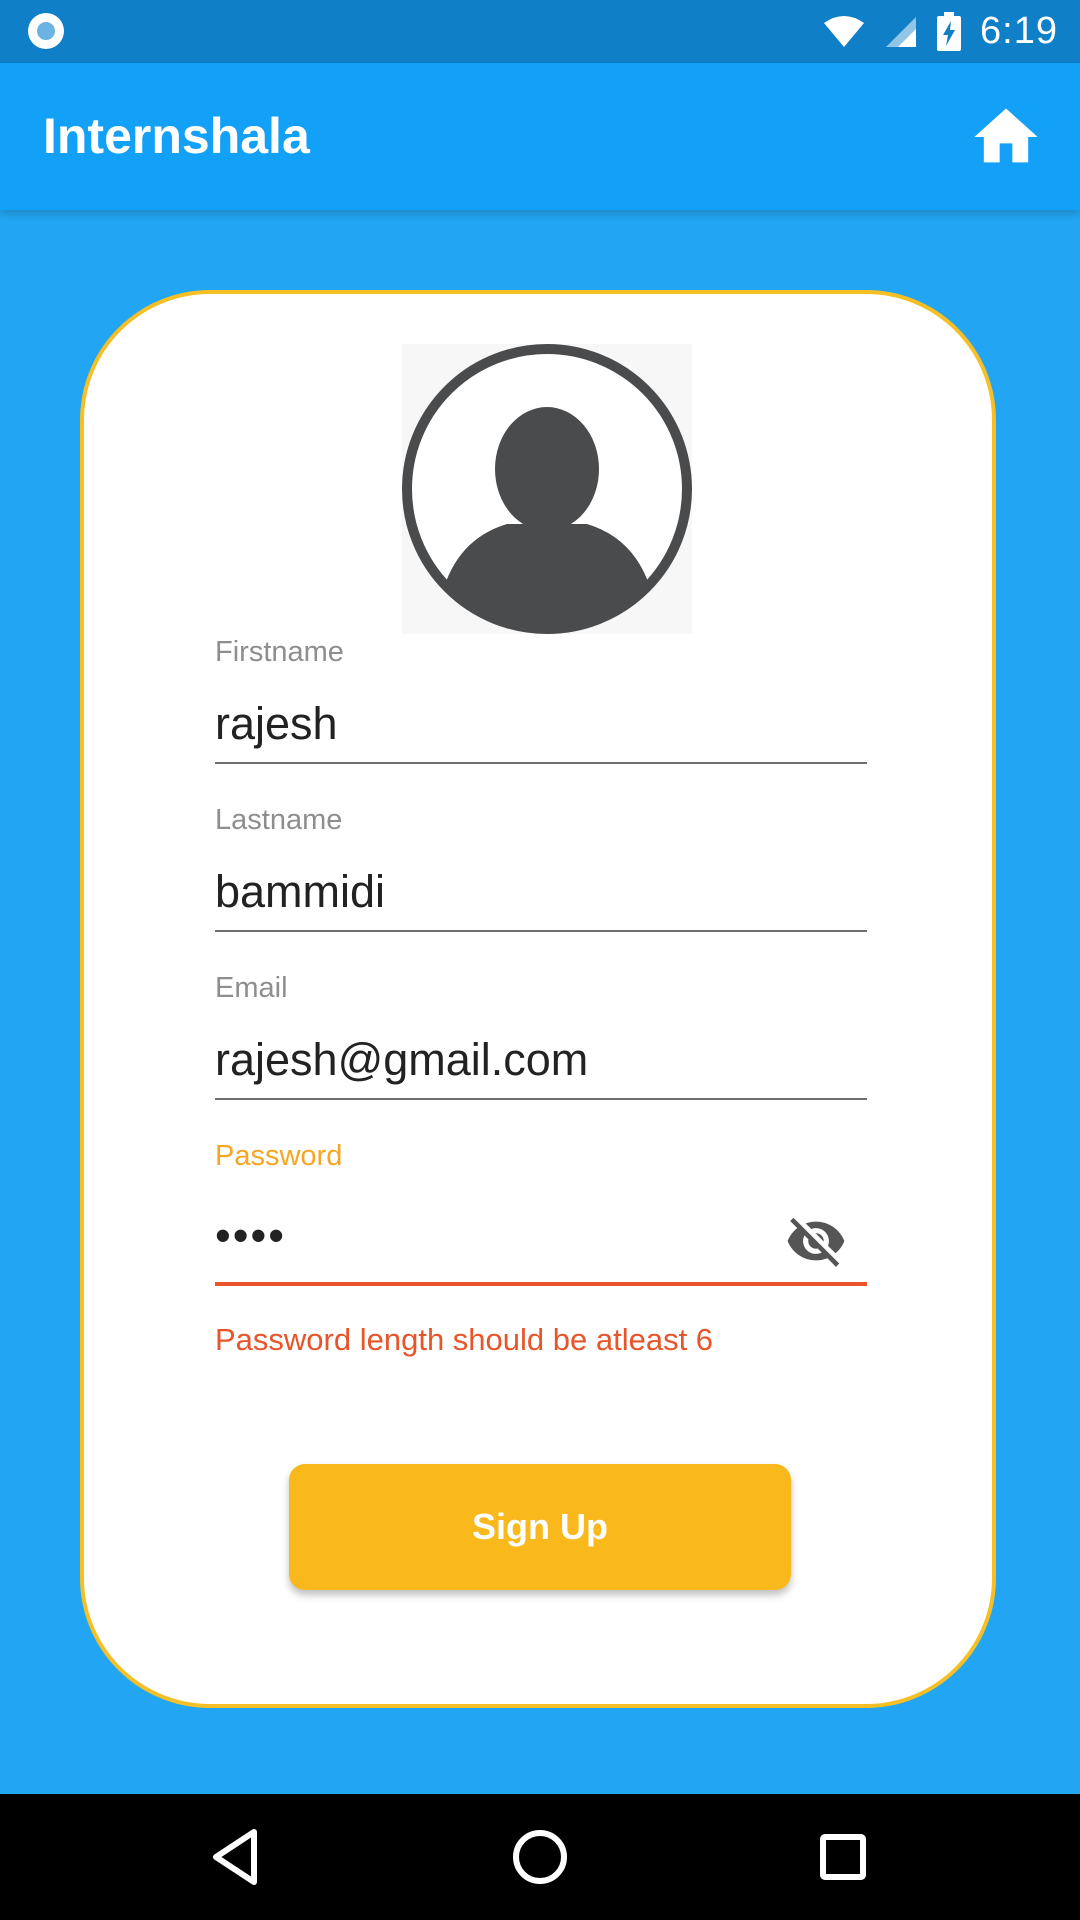  I want to click on navigation-bar, so click(540, 1857).